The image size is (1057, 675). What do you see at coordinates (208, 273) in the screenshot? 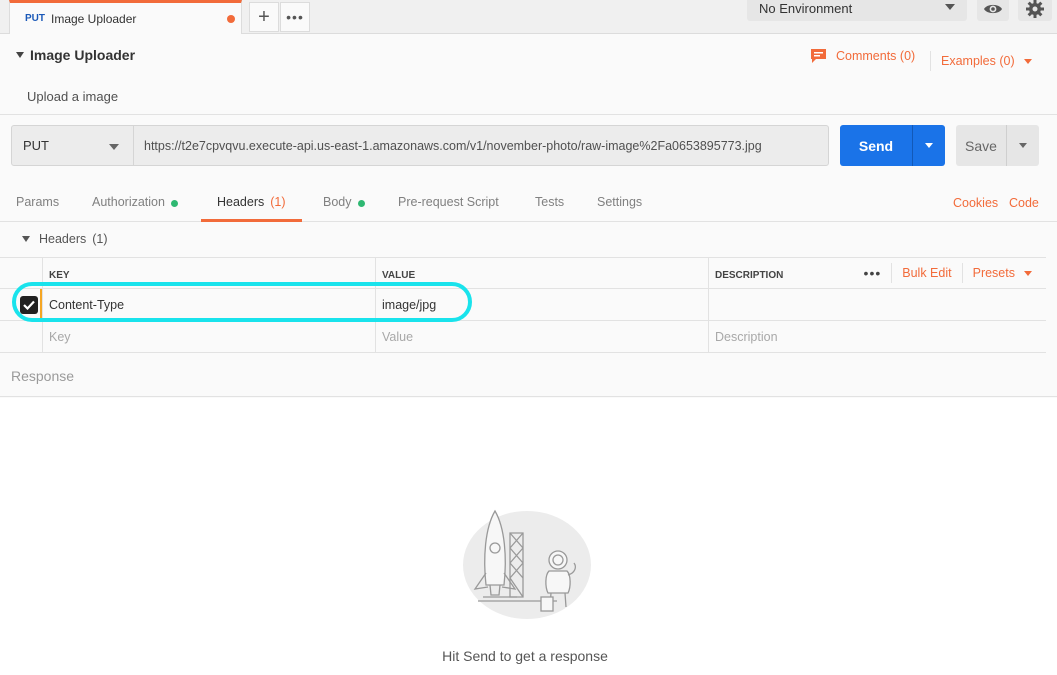
I see `column-key: KEY` at bounding box center [208, 273].